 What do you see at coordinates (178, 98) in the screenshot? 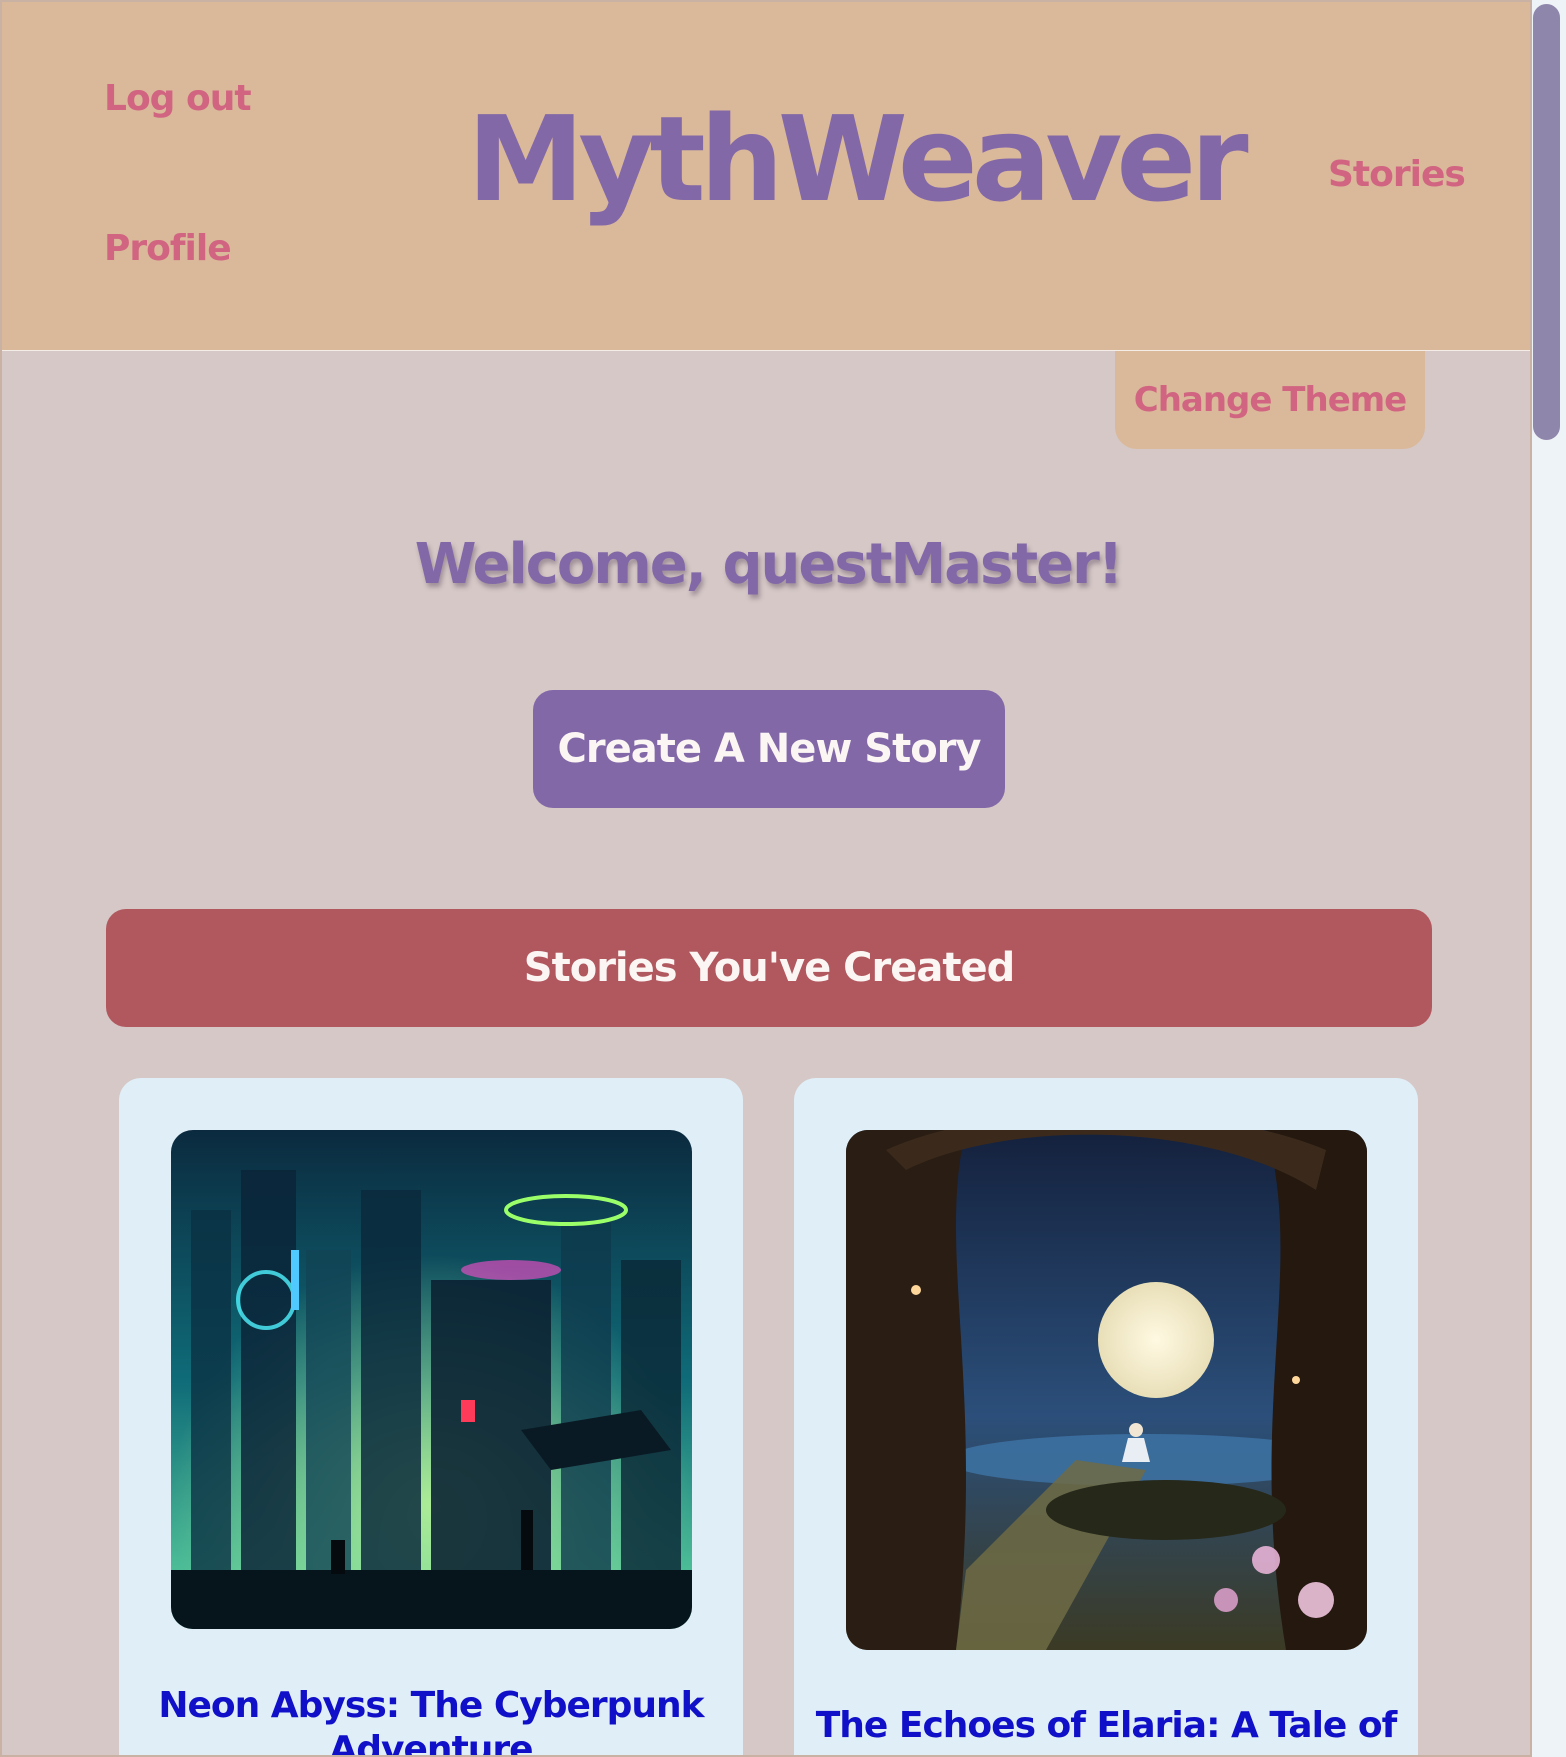
I see `logout-link: Log out` at bounding box center [178, 98].